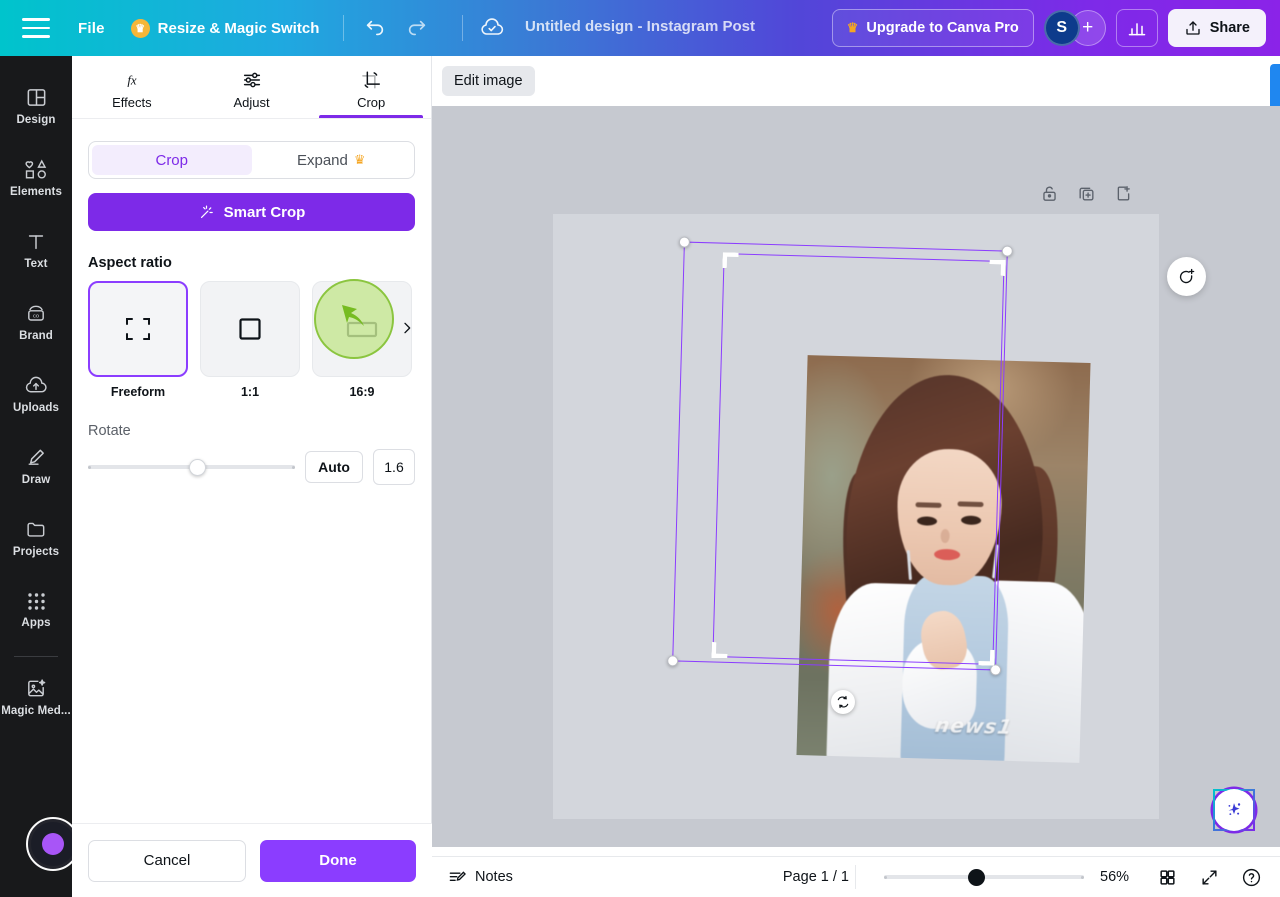  I want to click on sidebar-item-design: Design, so click(36, 106).